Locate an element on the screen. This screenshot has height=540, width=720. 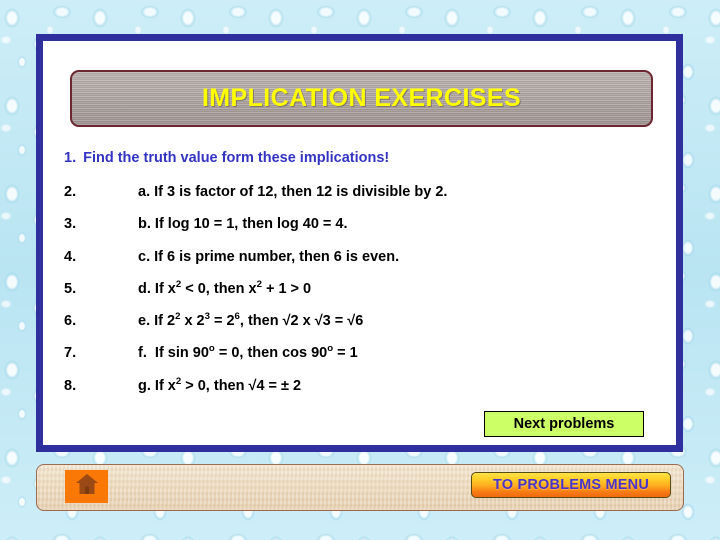
to-problems-menu-label: TO PROBLEMS MENU is located at coordinates (571, 485).